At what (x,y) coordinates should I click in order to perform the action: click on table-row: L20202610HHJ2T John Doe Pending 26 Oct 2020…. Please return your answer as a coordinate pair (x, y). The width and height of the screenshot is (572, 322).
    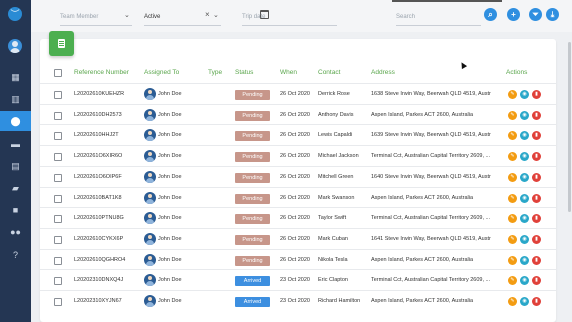
    Looking at the image, I should click on (298, 134).